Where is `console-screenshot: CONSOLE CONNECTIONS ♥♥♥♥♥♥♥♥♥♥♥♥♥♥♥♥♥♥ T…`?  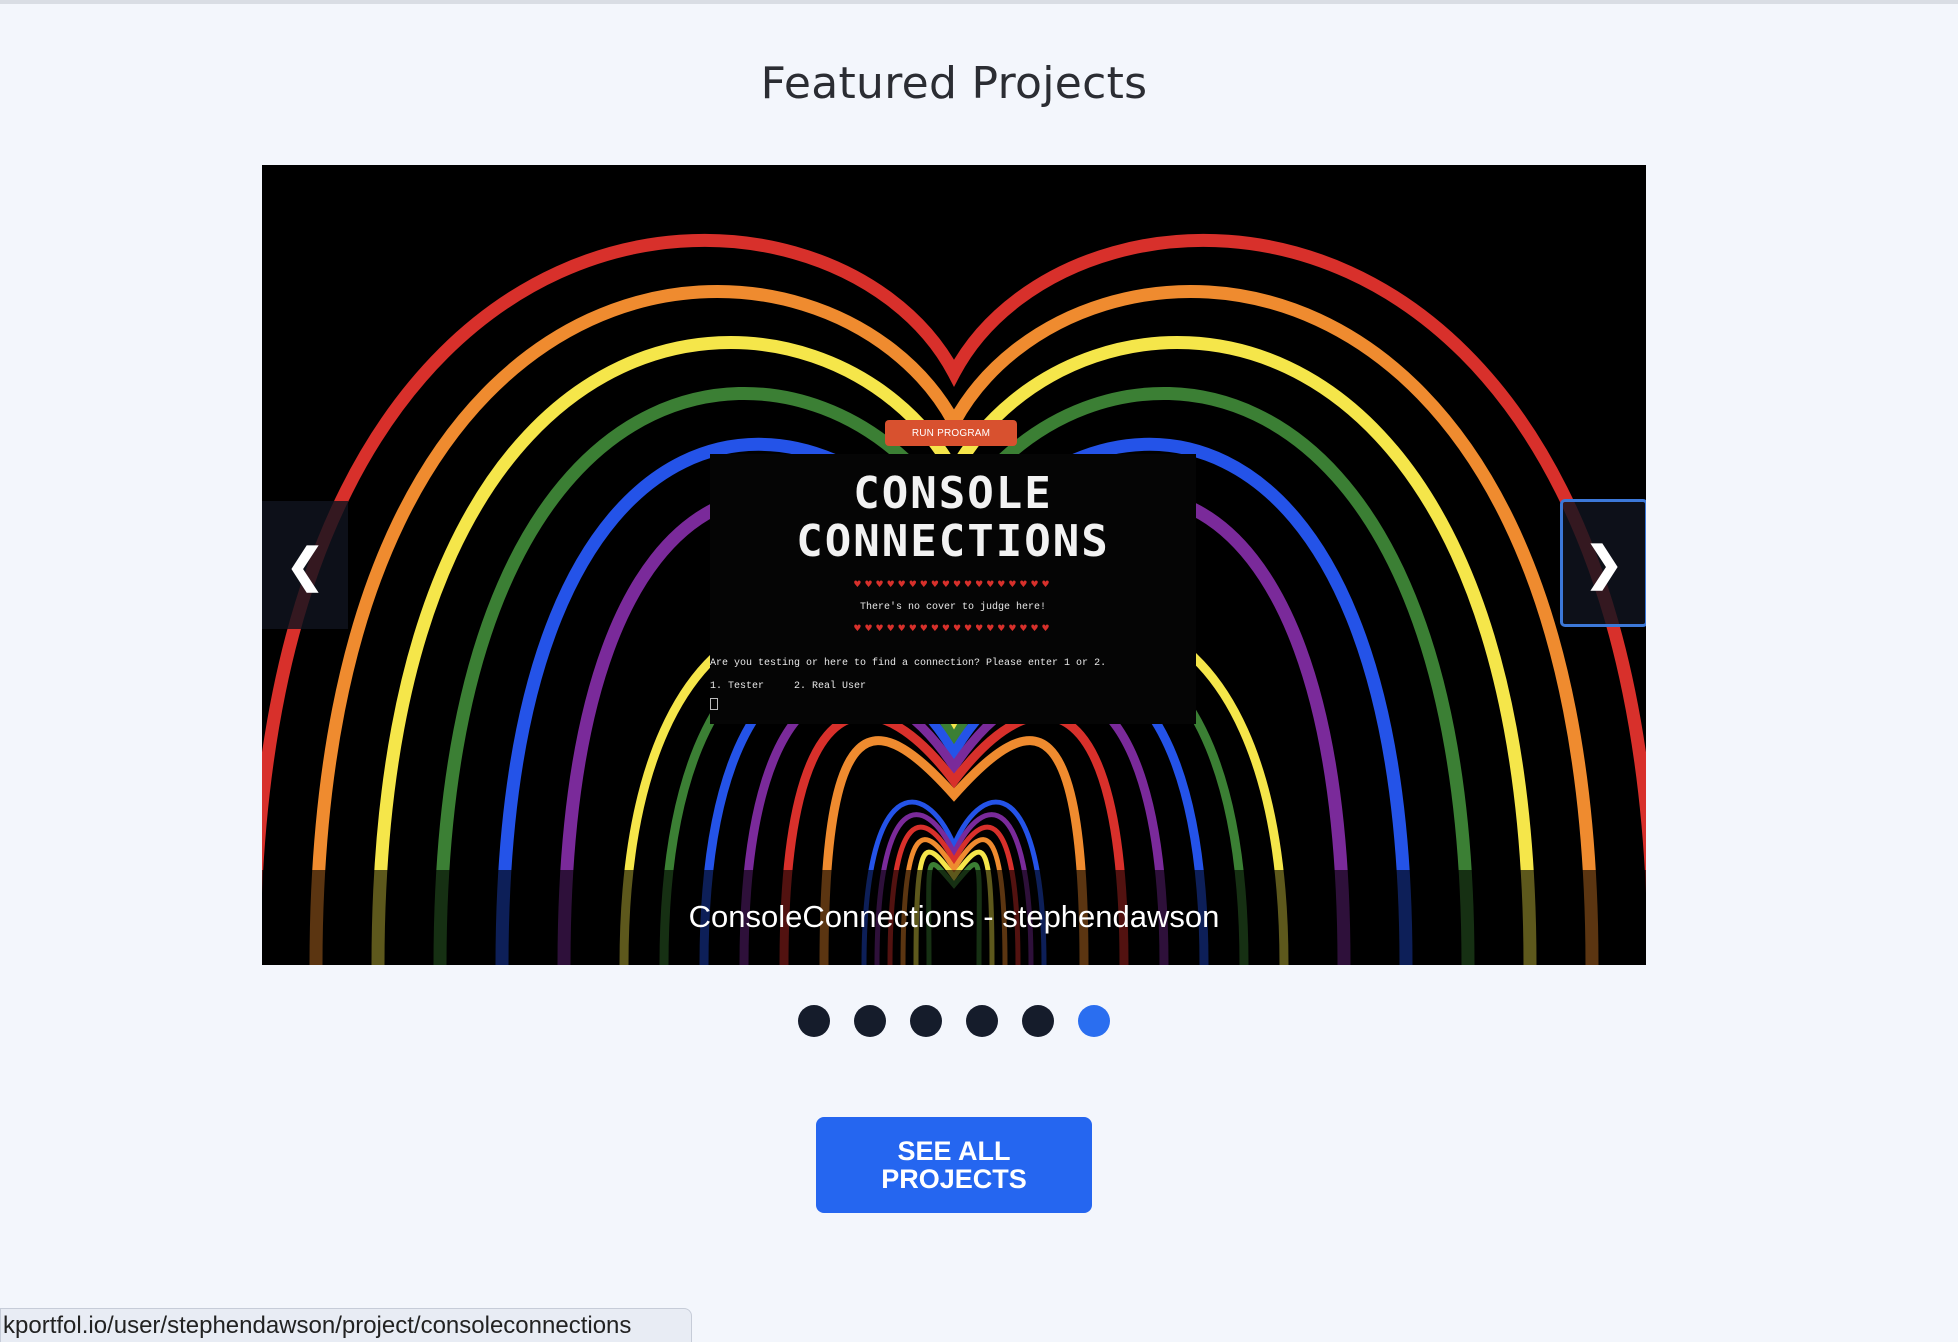 console-screenshot: CONSOLE CONNECTIONS ♥♥♥♥♥♥♥♥♥♥♥♥♥♥♥♥♥♥ T… is located at coordinates (953, 589).